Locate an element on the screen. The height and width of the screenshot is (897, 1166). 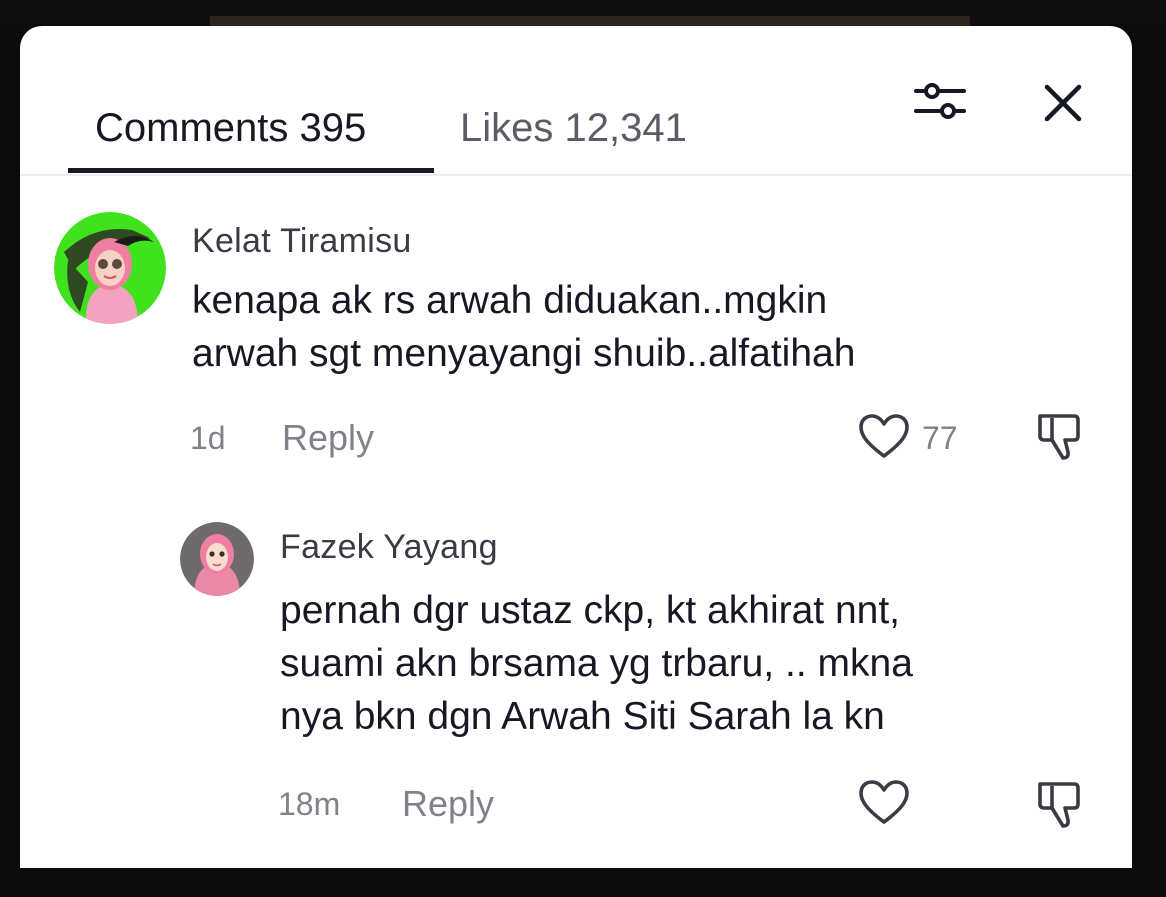
reply-time: 18m is located at coordinates (309, 804).